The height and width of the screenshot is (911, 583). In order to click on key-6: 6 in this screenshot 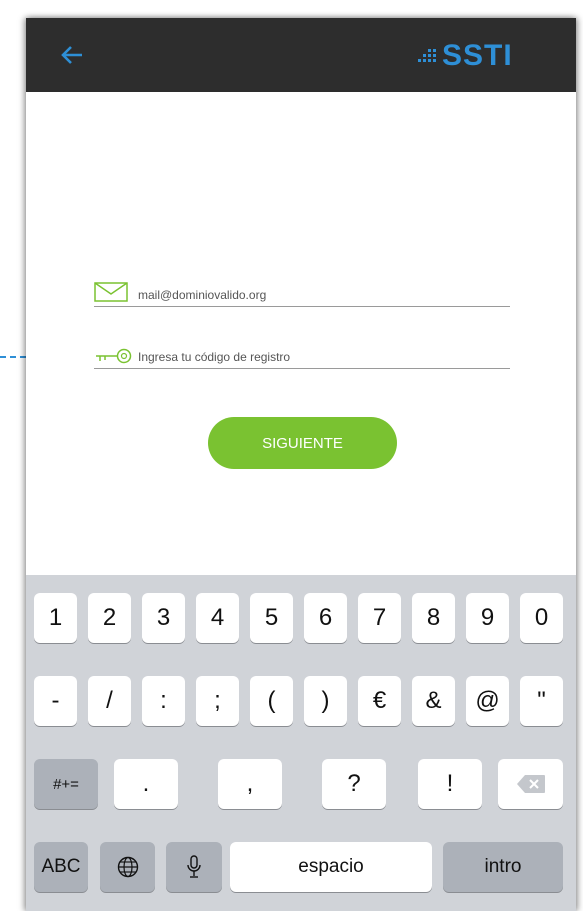, I will do `click(325, 618)`.